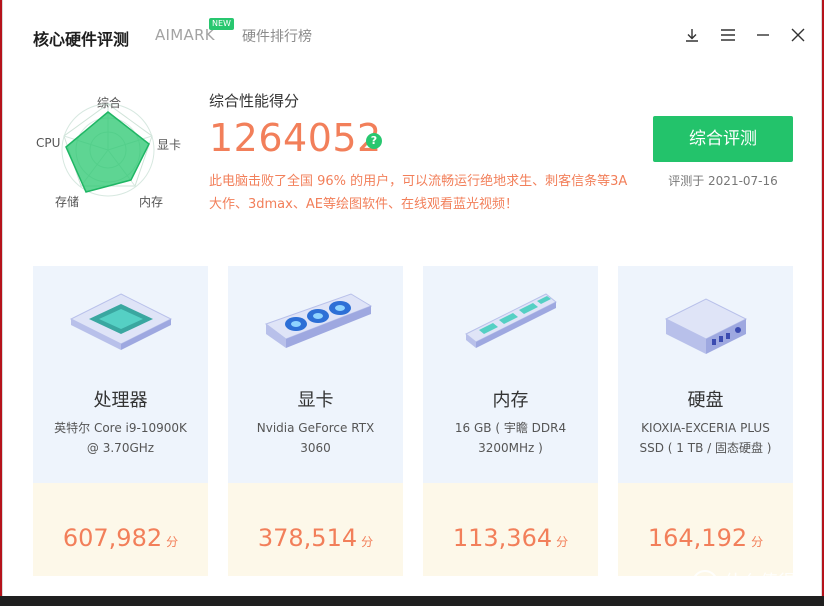 Image resolution: width=824 pixels, height=606 pixels. What do you see at coordinates (769, 582) in the screenshot?
I see `watermark-text: 什么值得买` at bounding box center [769, 582].